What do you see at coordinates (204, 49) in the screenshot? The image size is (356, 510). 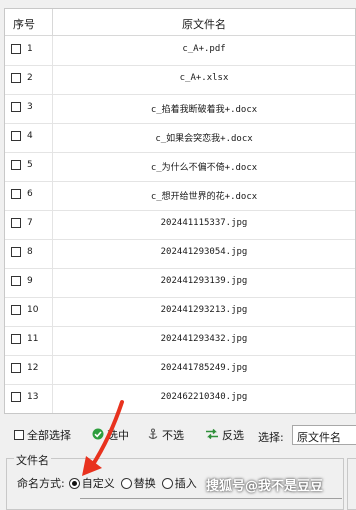 I see `row-filename: c_A+.pdf` at bounding box center [204, 49].